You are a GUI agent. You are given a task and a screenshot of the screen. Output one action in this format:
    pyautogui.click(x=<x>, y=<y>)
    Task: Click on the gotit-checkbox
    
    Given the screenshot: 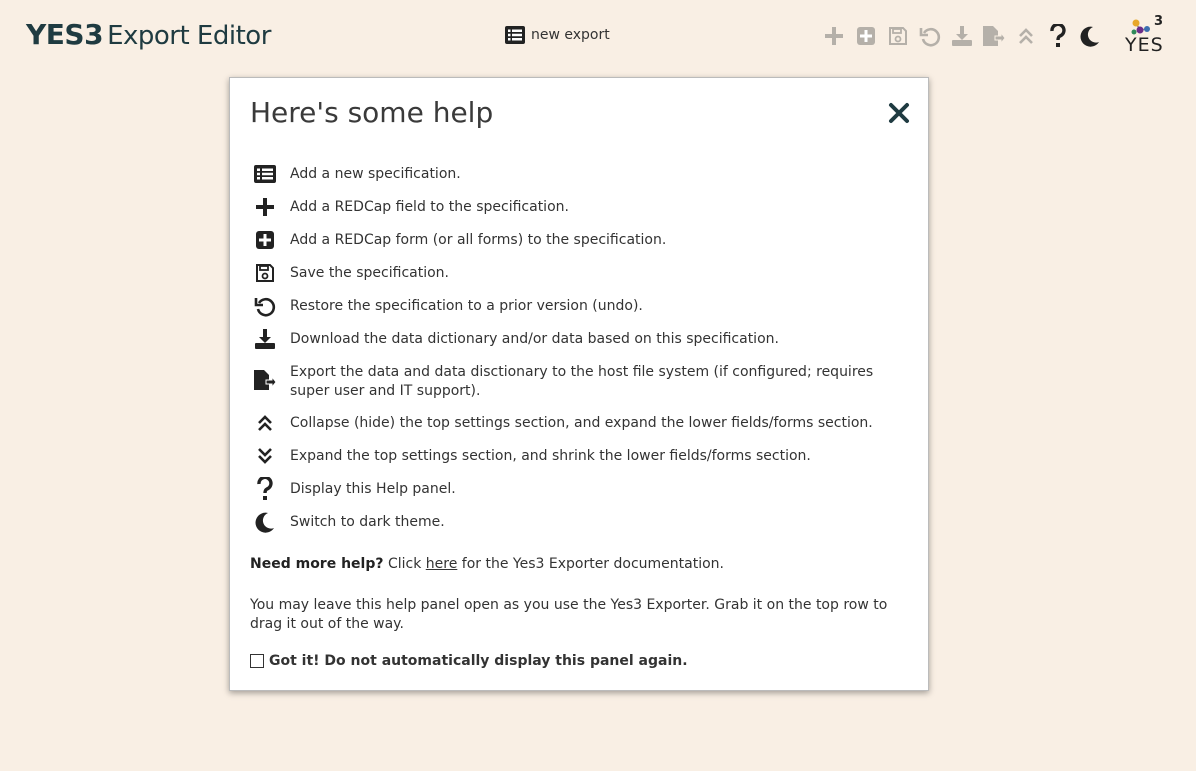 What is the action you would take?
    pyautogui.click(x=257, y=661)
    